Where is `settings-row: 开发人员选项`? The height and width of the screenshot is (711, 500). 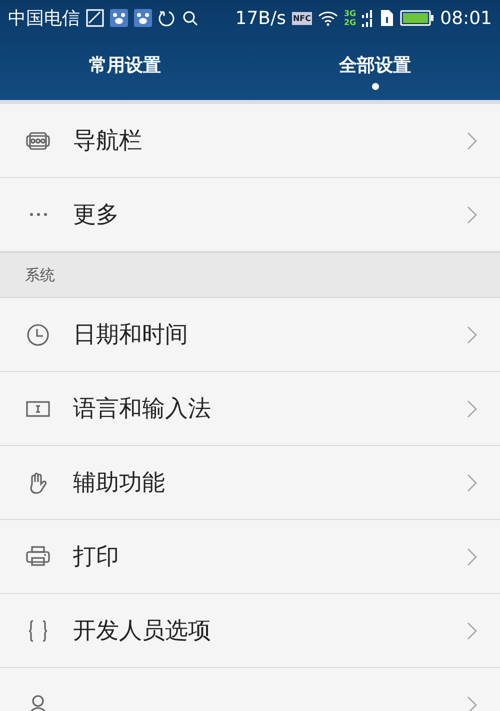
settings-row: 开发人员选项 is located at coordinates (250, 631).